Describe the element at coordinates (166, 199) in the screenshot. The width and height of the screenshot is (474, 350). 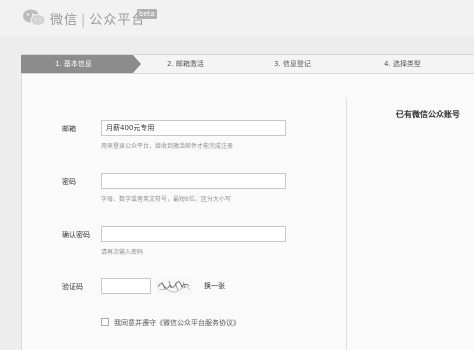
I see `password-hint: 字母、数字或者英文符号，最短6位，区分大小写` at that location.